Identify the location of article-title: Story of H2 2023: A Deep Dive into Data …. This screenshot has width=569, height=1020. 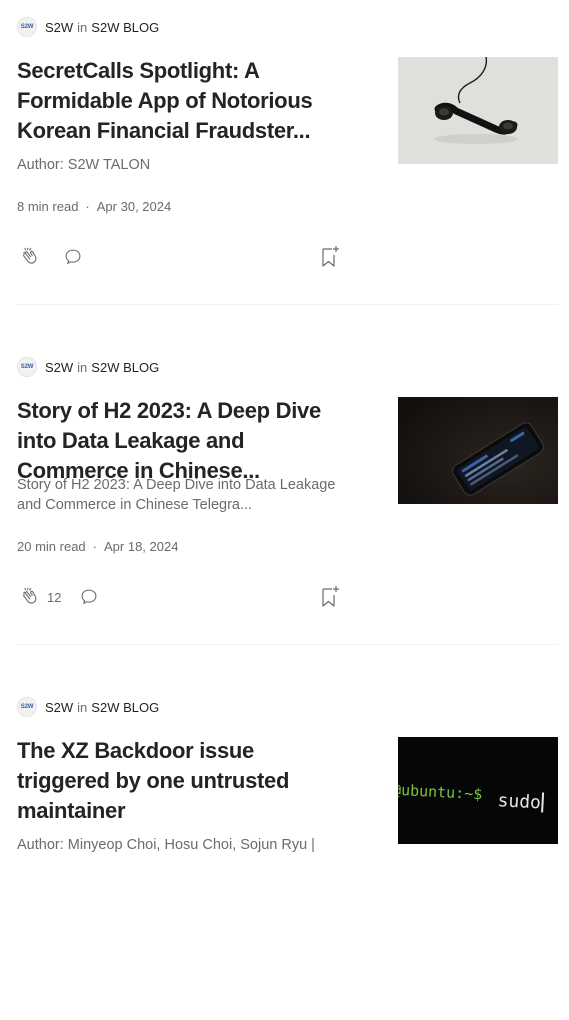
(184, 441).